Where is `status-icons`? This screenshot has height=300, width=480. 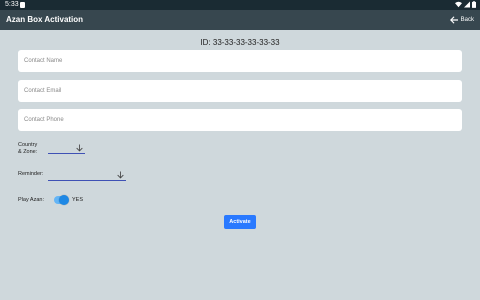 status-icons is located at coordinates (465, 4).